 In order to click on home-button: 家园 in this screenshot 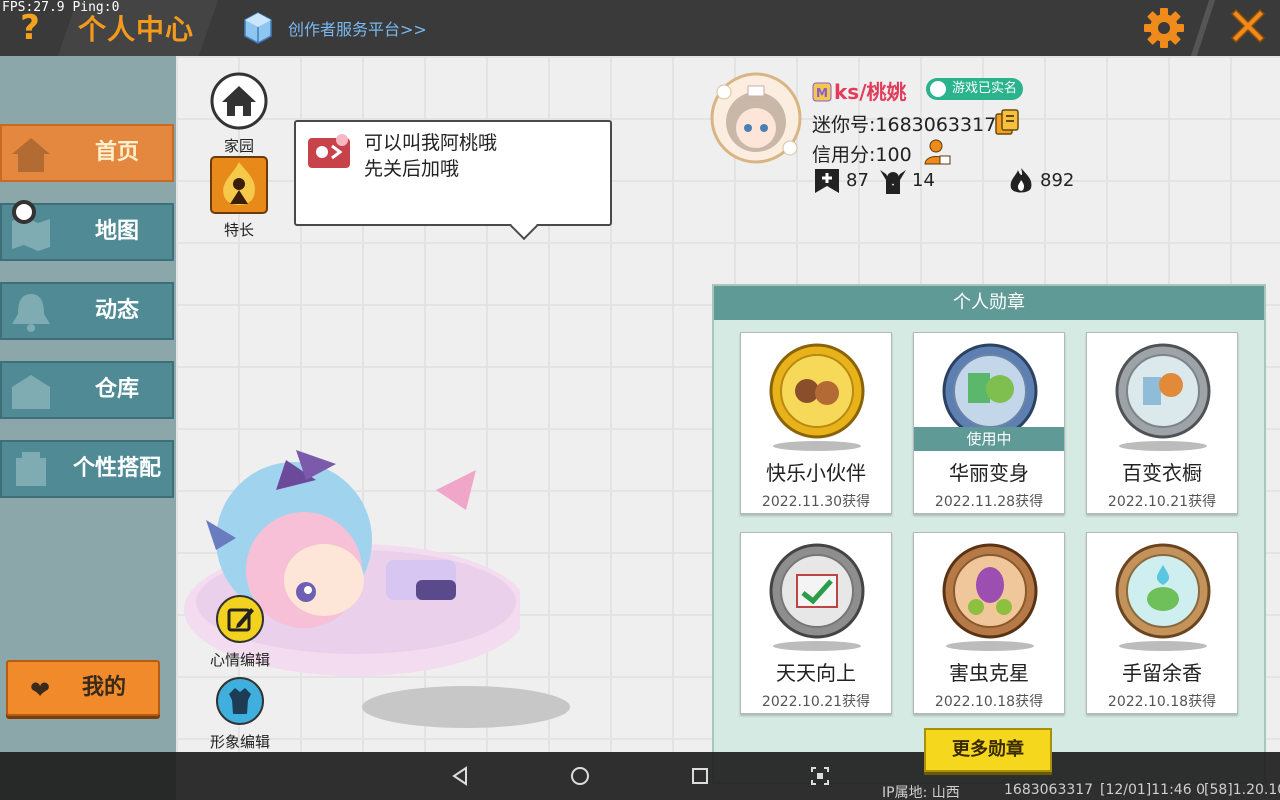, I will do `click(239, 114)`.